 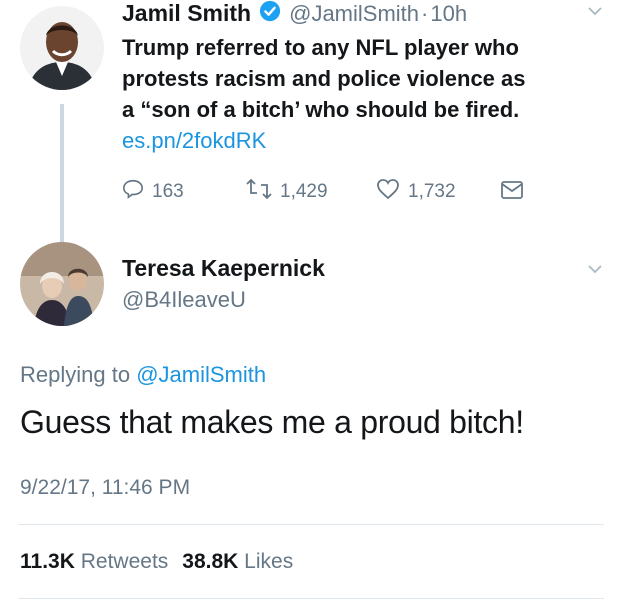 I want to click on like-icon, so click(x=388, y=192).